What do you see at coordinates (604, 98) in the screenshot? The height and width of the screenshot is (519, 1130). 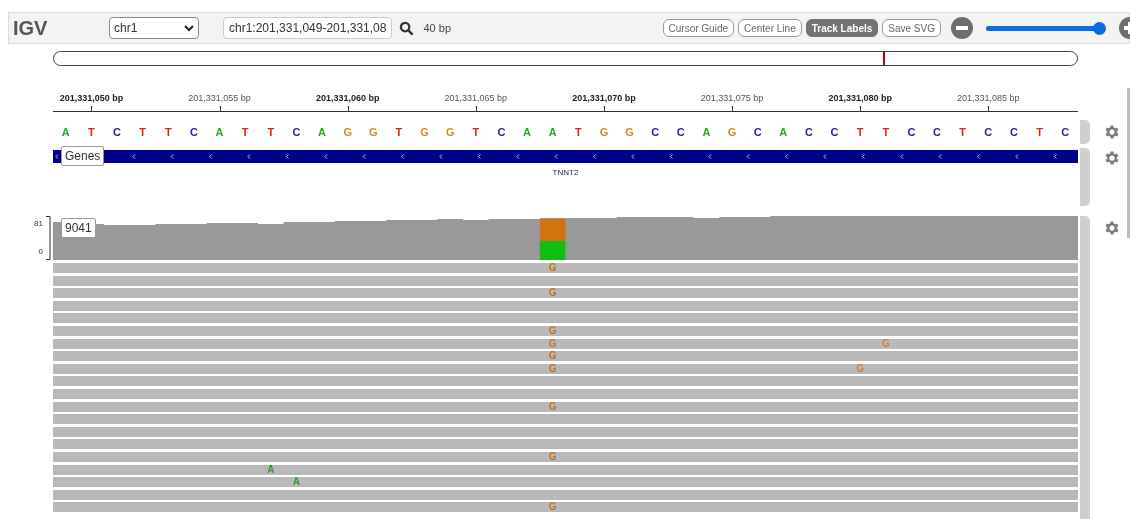 I see `ruler-label: 201,331,070 bp` at bounding box center [604, 98].